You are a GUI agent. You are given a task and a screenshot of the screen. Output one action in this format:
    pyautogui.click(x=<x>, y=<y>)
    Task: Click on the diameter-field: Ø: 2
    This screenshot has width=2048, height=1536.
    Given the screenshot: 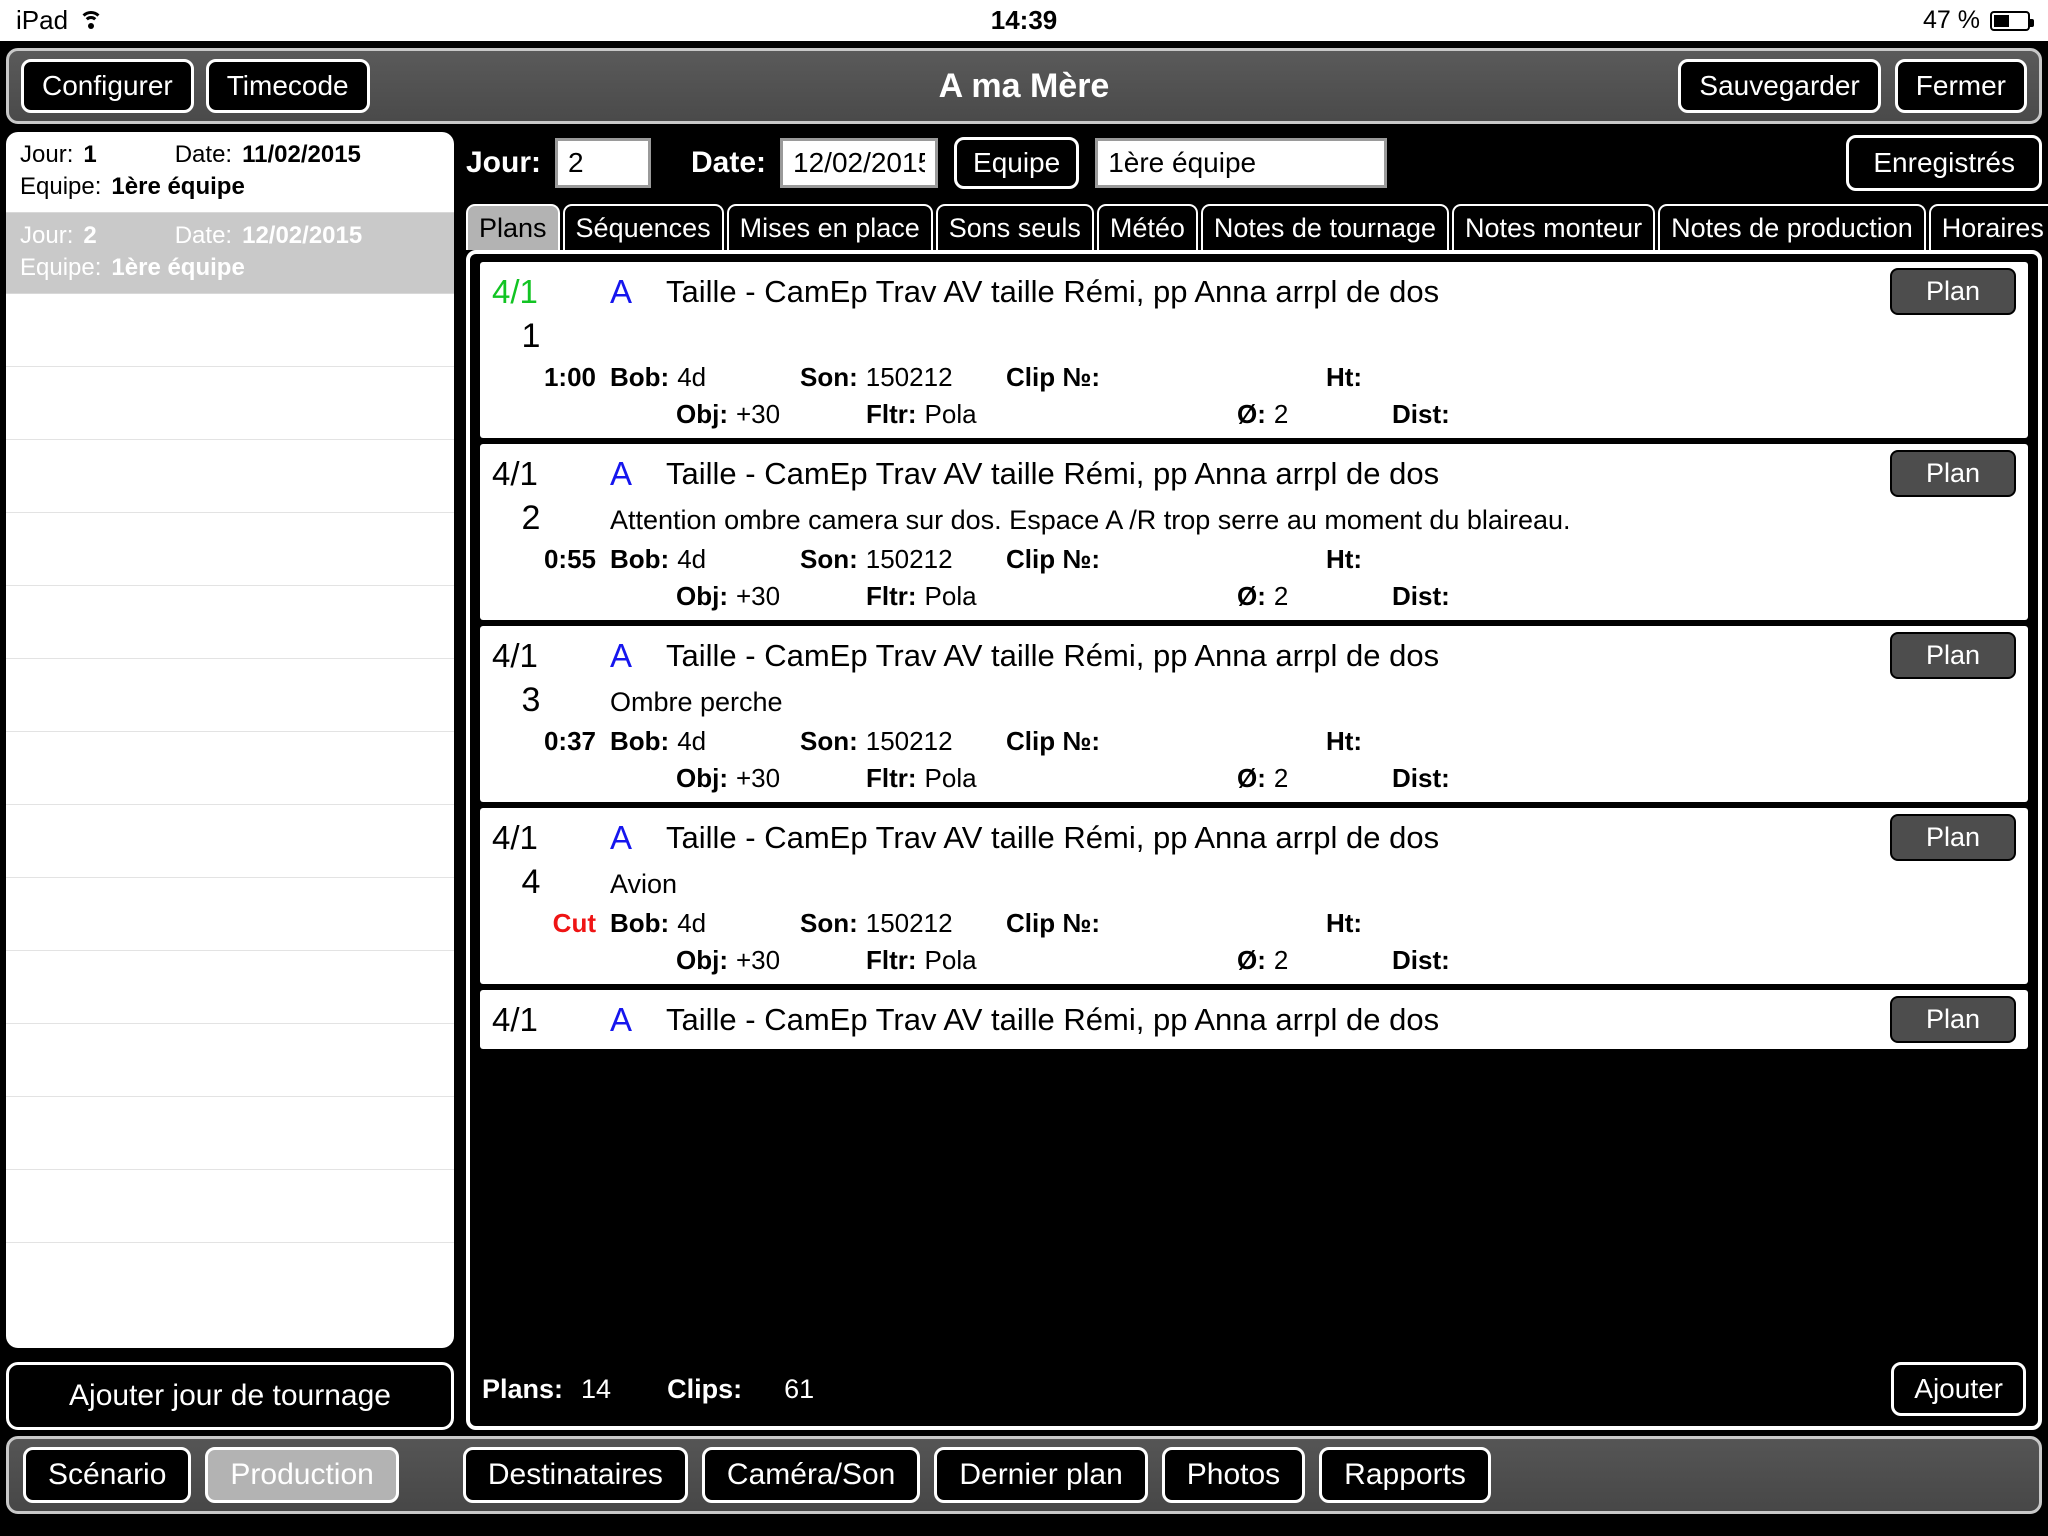 What is the action you would take?
    pyautogui.click(x=1232, y=414)
    